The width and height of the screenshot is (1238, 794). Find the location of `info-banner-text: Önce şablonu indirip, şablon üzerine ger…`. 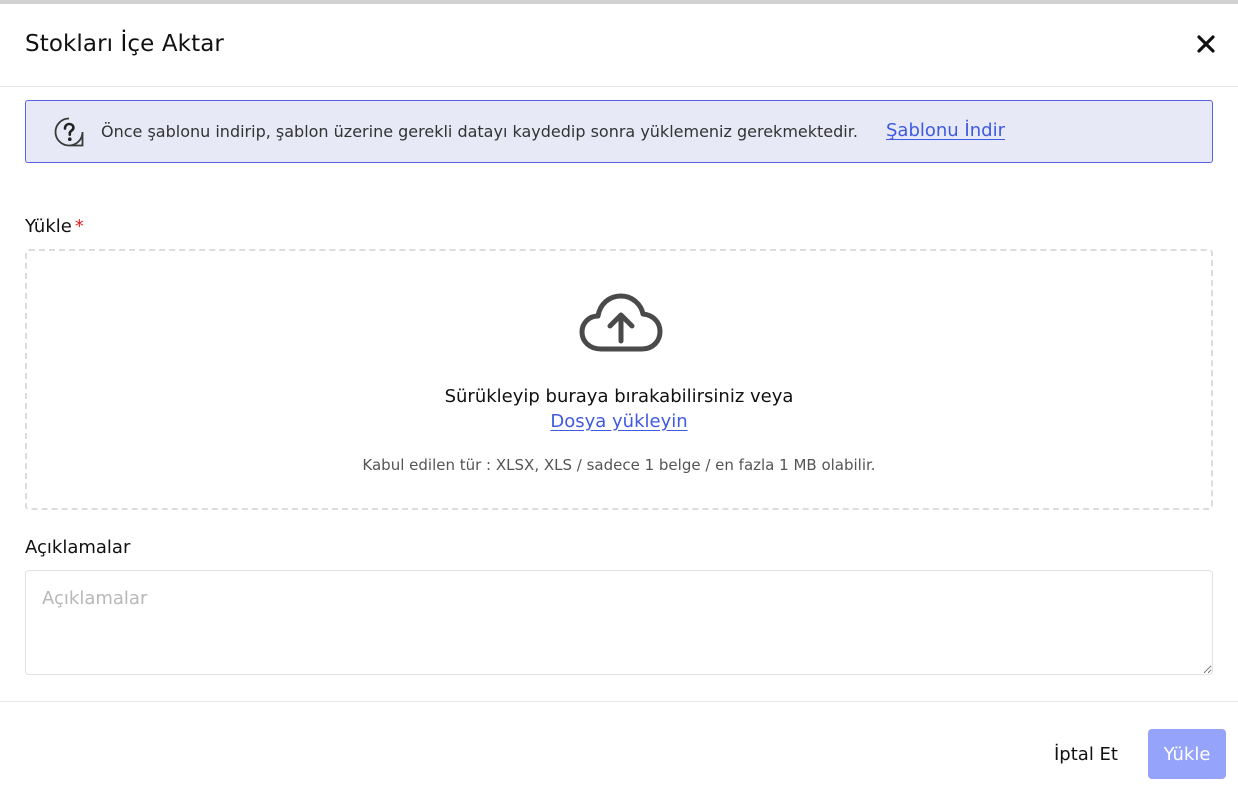

info-banner-text: Önce şablonu indirip, şablon üzerine ger… is located at coordinates (479, 131).